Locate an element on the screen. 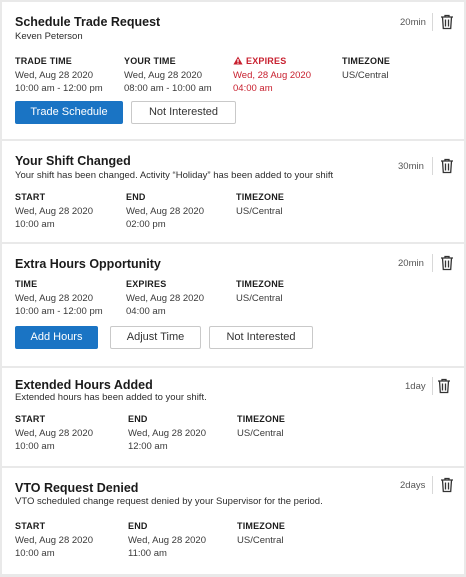 This screenshot has height=577, width=466. column-end: END Wed, Aug 28 2020 12:00 am is located at coordinates (167, 433).